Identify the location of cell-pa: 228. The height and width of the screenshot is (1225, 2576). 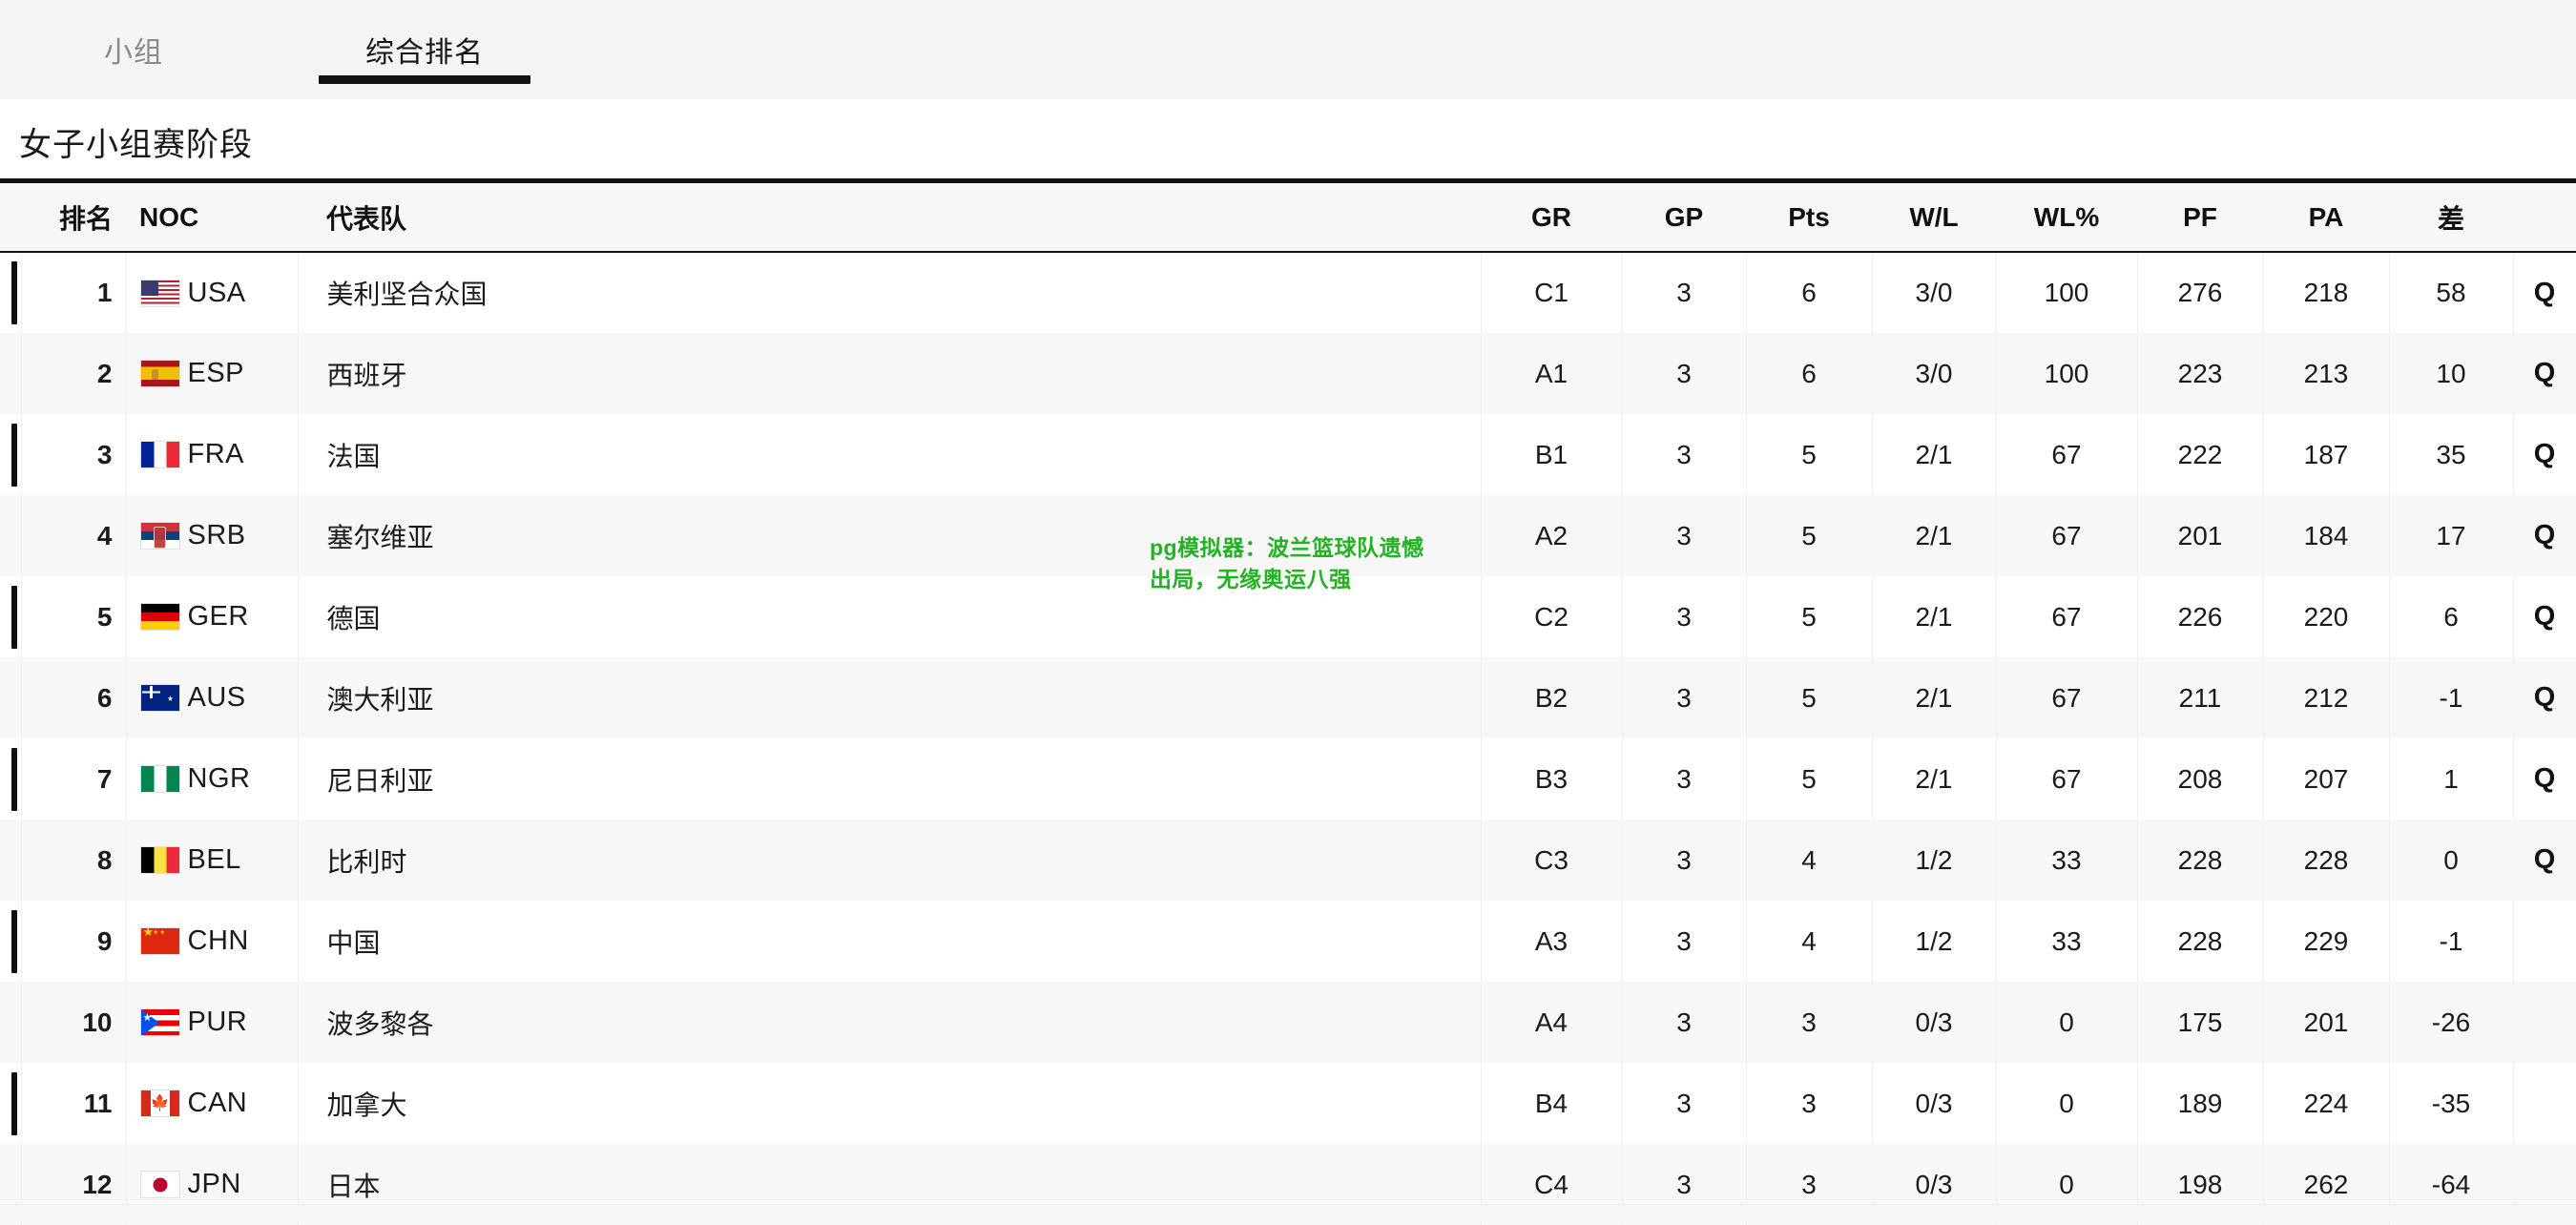
(2326, 860).